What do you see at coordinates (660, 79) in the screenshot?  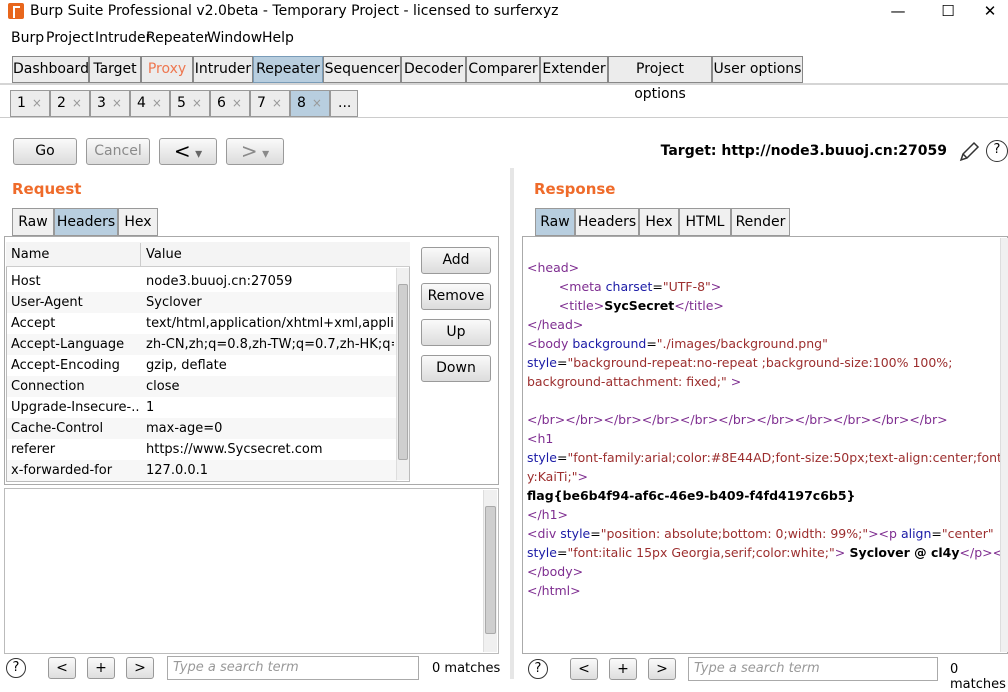 I see `tab-project-options: Project options` at bounding box center [660, 79].